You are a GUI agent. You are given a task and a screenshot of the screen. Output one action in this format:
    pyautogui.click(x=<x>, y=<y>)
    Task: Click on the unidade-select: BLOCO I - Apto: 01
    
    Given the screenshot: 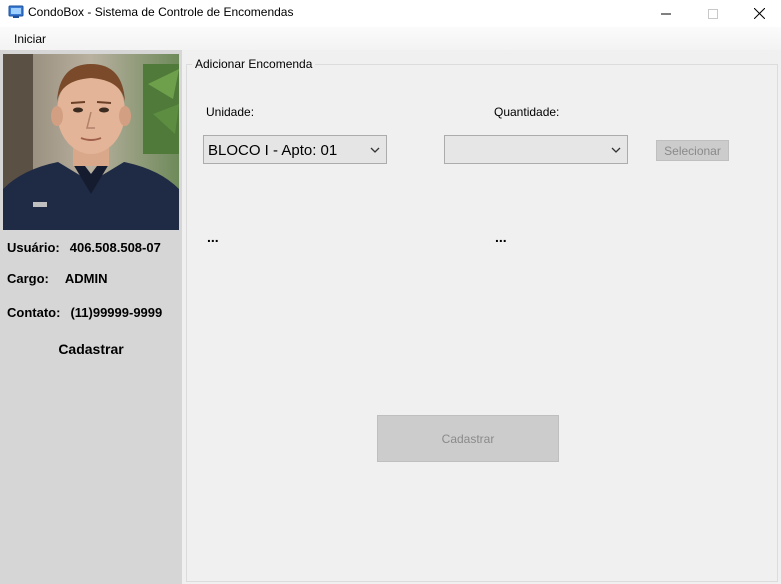 What is the action you would take?
    pyautogui.click(x=295, y=149)
    